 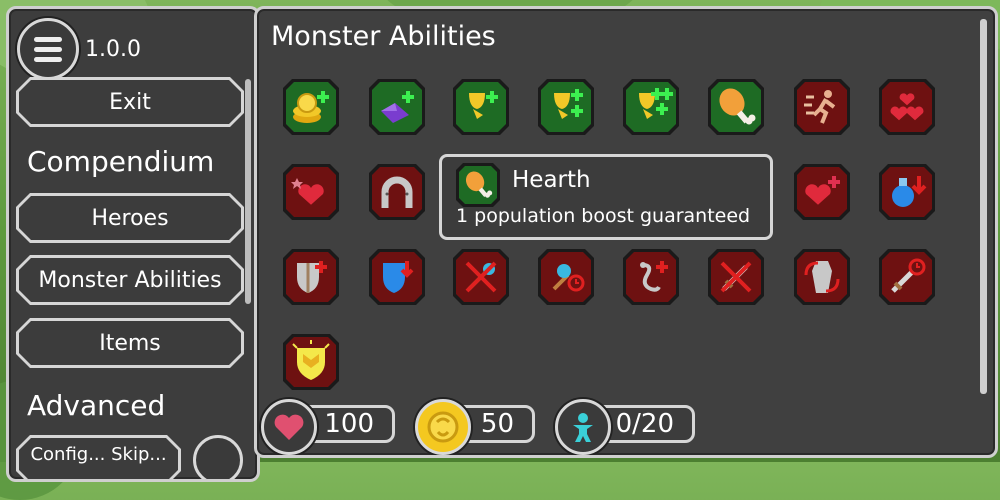 What do you see at coordinates (96, 405) in the screenshot?
I see `advanced-heading: Advanced` at bounding box center [96, 405].